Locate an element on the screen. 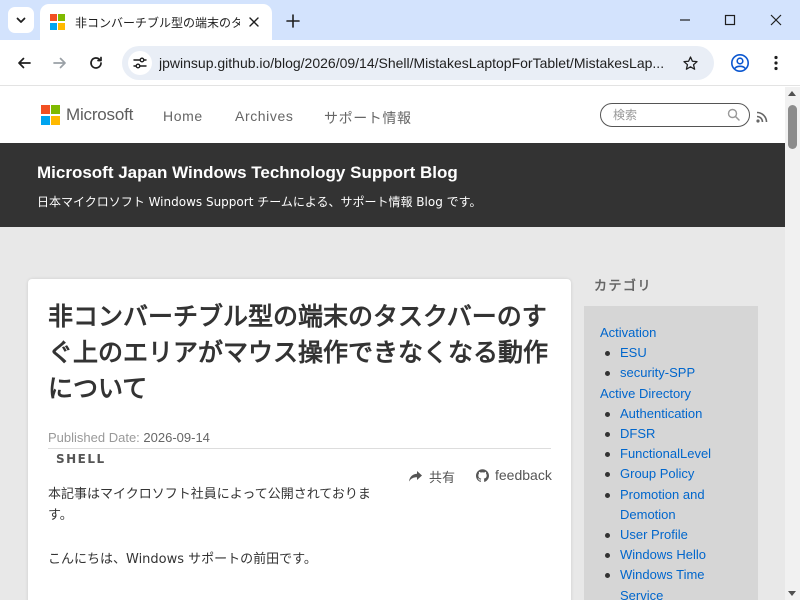 This screenshot has height=600, width=800. minimize-button is located at coordinates (685, 20).